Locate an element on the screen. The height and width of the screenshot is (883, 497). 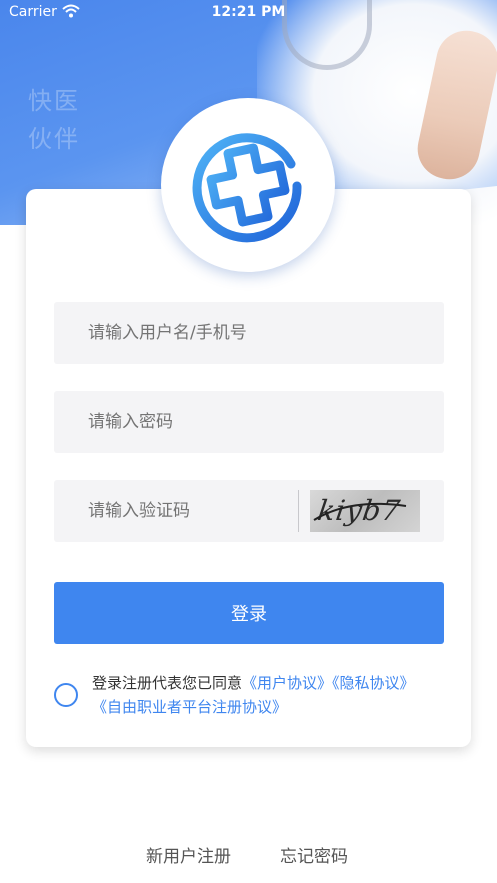
status-bar: Carrier 12:21 PM is located at coordinates (248, 14).